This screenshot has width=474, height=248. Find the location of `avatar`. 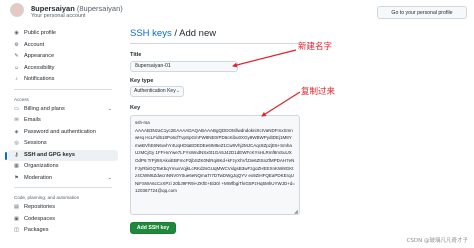

avatar is located at coordinates (17, 10).